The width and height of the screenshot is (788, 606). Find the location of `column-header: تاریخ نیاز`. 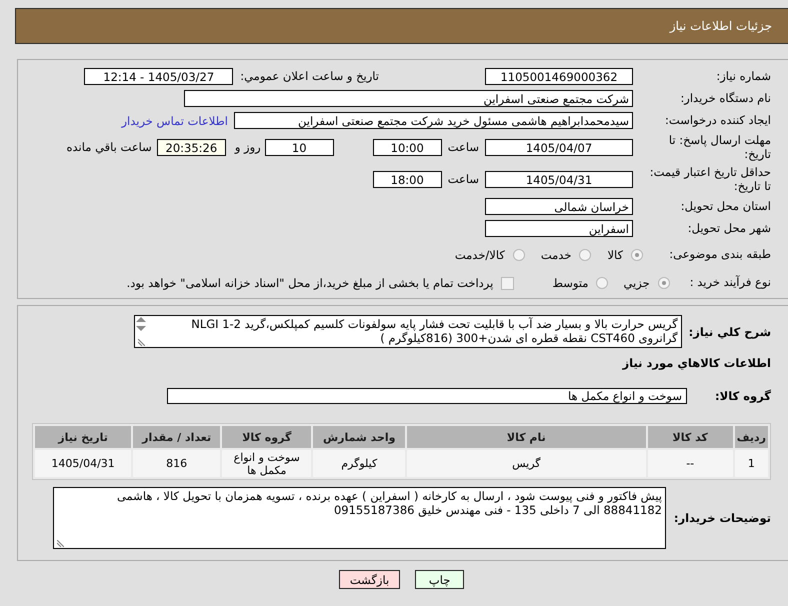

column-header: تاریخ نیاز is located at coordinates (83, 437).